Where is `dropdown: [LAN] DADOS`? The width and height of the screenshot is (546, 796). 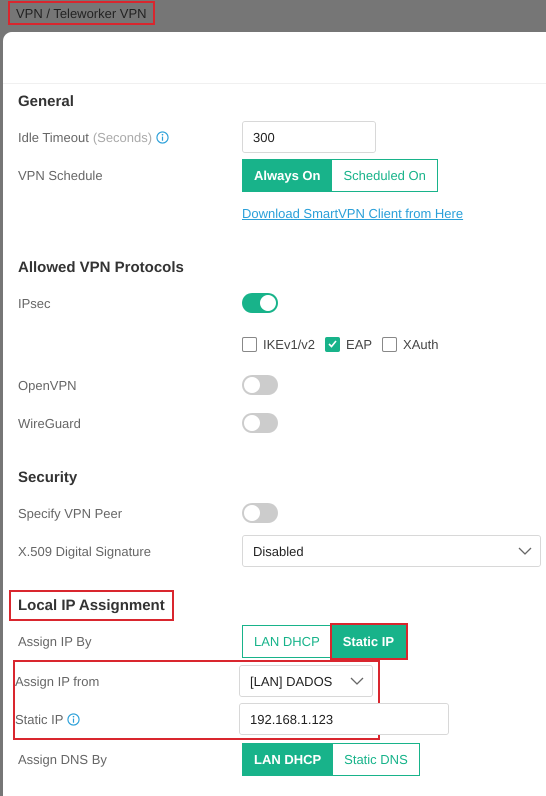
dropdown: [LAN] DADOS is located at coordinates (306, 681).